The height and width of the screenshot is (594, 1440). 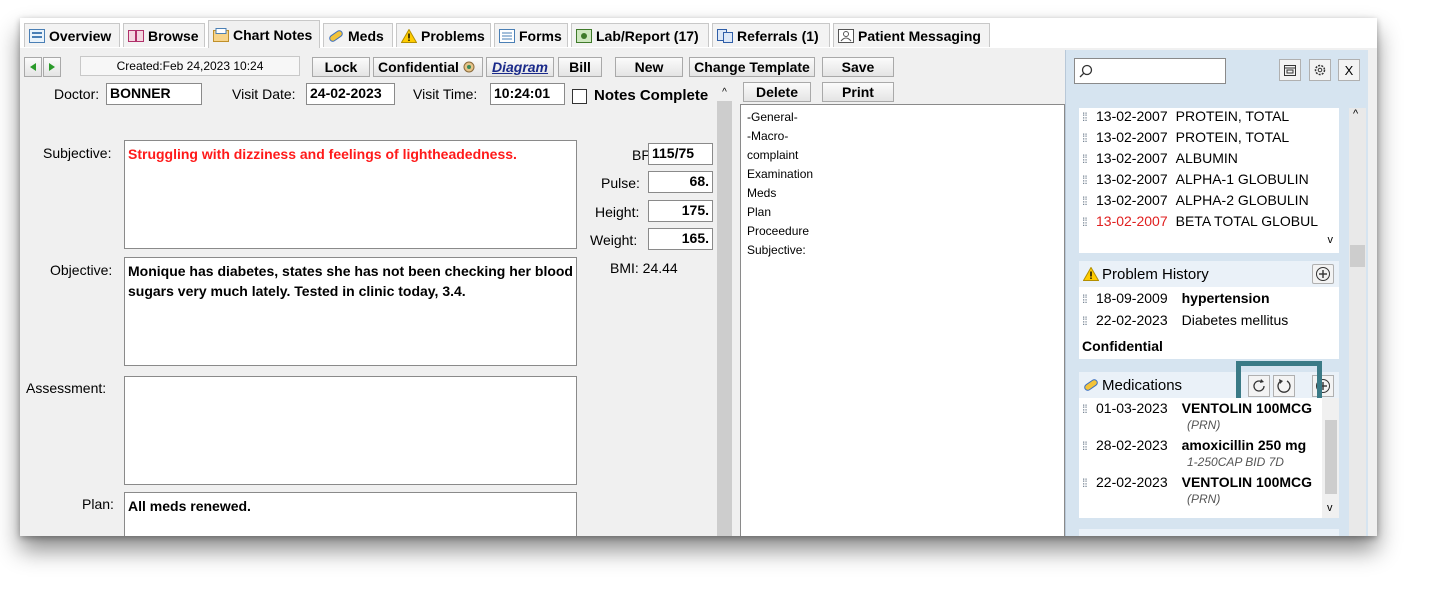 What do you see at coordinates (72, 35) in the screenshot?
I see `tab-overview: Overview` at bounding box center [72, 35].